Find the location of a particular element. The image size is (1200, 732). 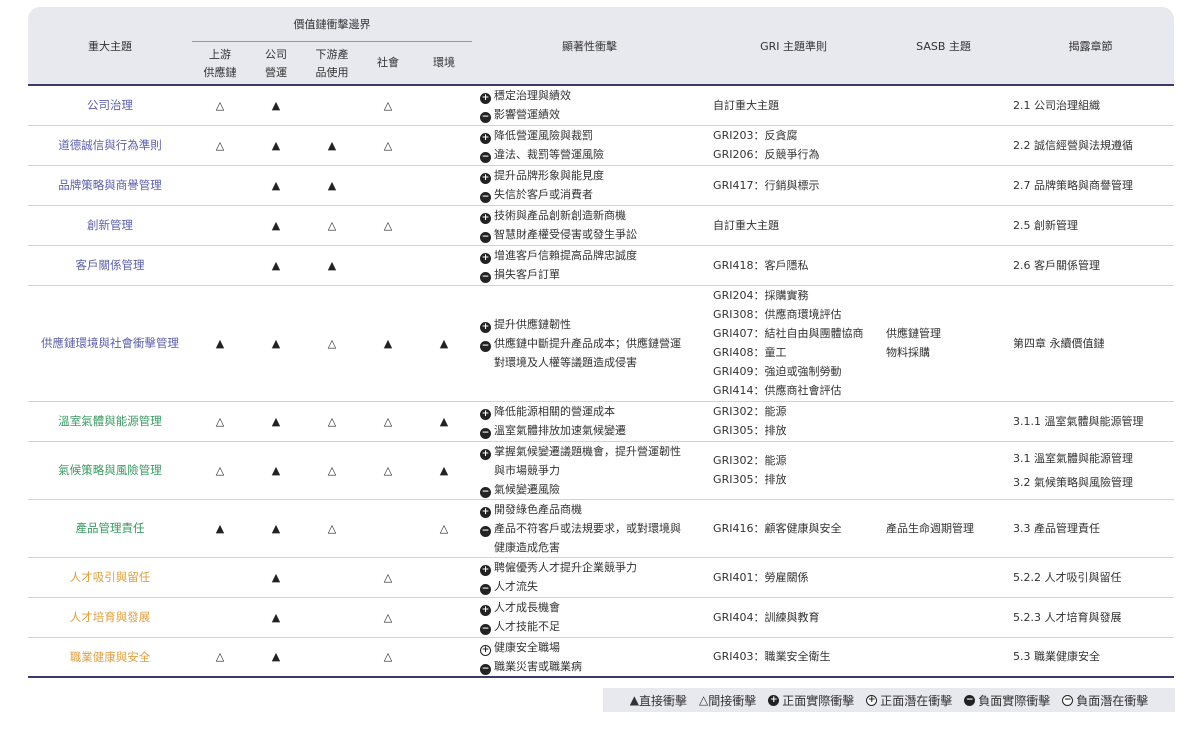

legend-item: ▲ 直接衝擊 is located at coordinates (658, 700).